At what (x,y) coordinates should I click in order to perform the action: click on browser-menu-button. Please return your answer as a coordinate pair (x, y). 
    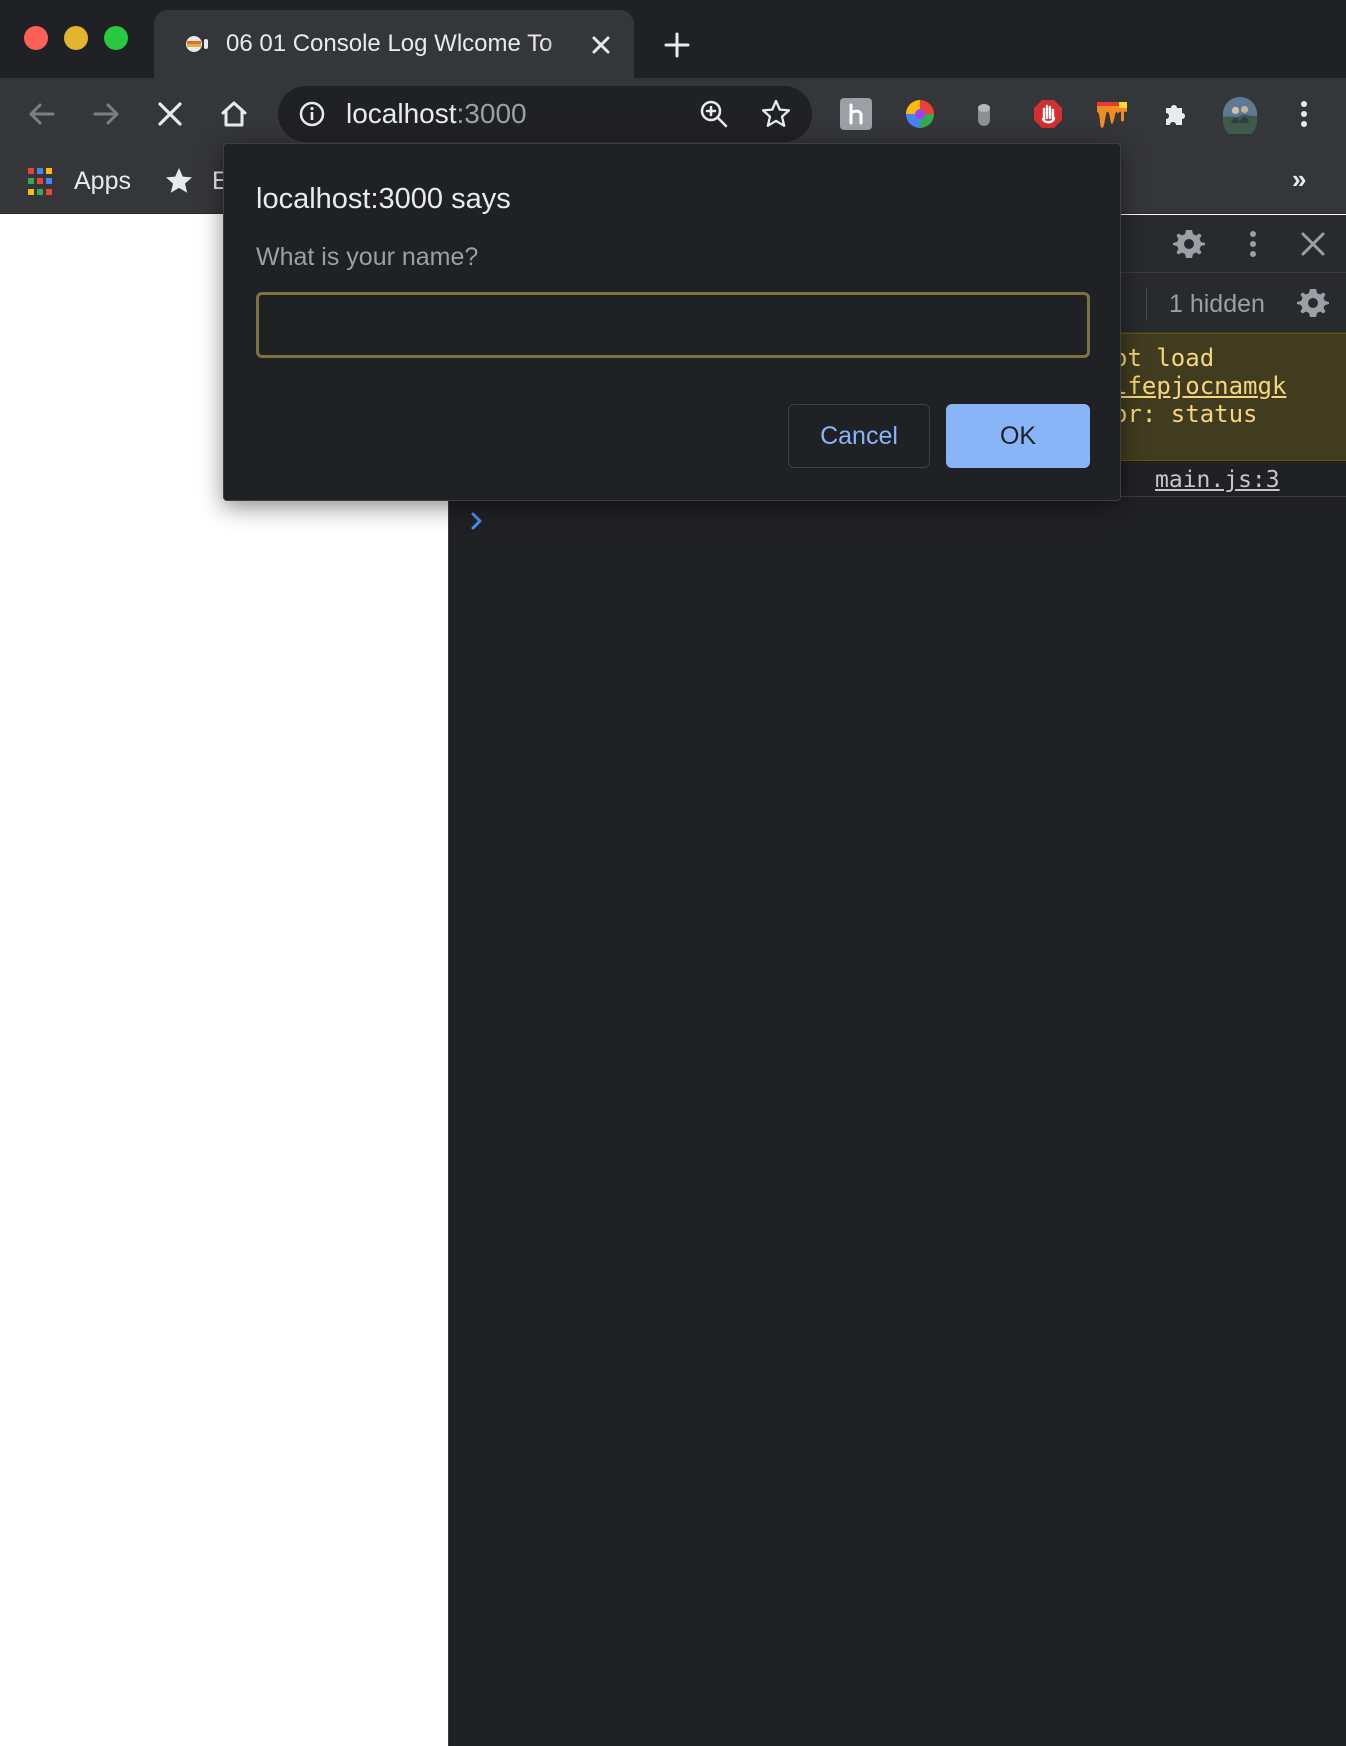
    Looking at the image, I should click on (1304, 114).